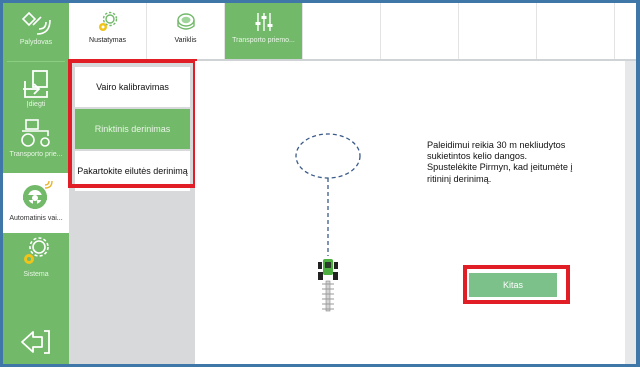 Image resolution: width=640 pixels, height=367 pixels. Describe the element at coordinates (328, 156) in the screenshot. I see `turn-loop-path` at that location.